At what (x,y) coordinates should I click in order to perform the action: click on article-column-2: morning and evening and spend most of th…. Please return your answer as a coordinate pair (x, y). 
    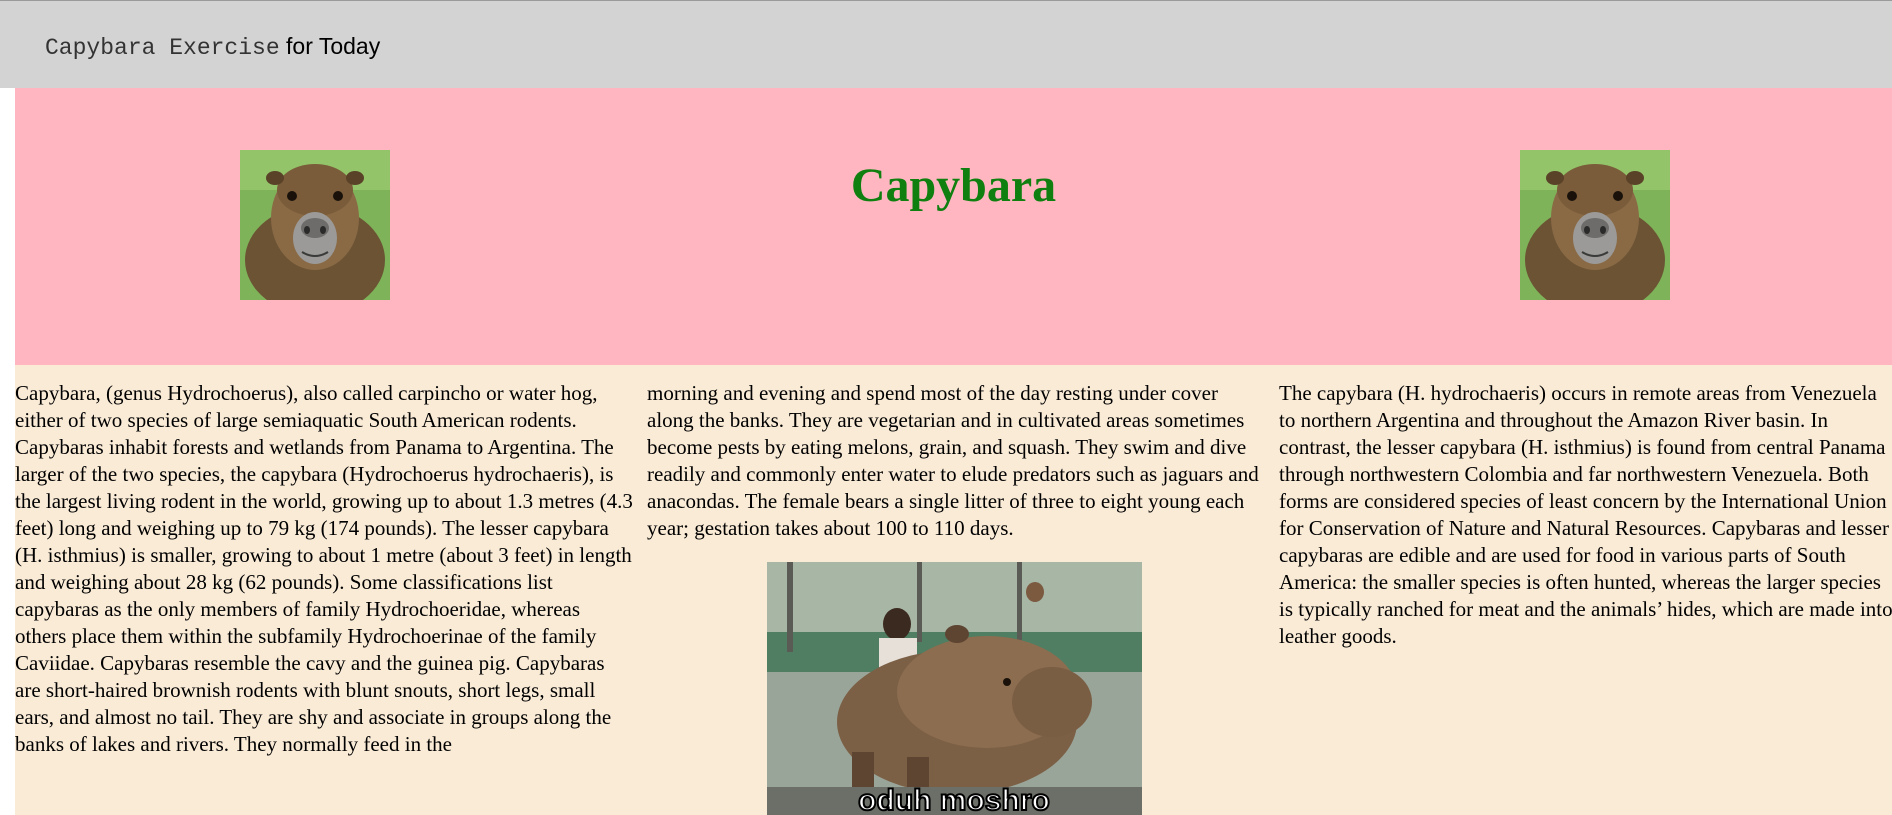
    Looking at the image, I should click on (953, 460).